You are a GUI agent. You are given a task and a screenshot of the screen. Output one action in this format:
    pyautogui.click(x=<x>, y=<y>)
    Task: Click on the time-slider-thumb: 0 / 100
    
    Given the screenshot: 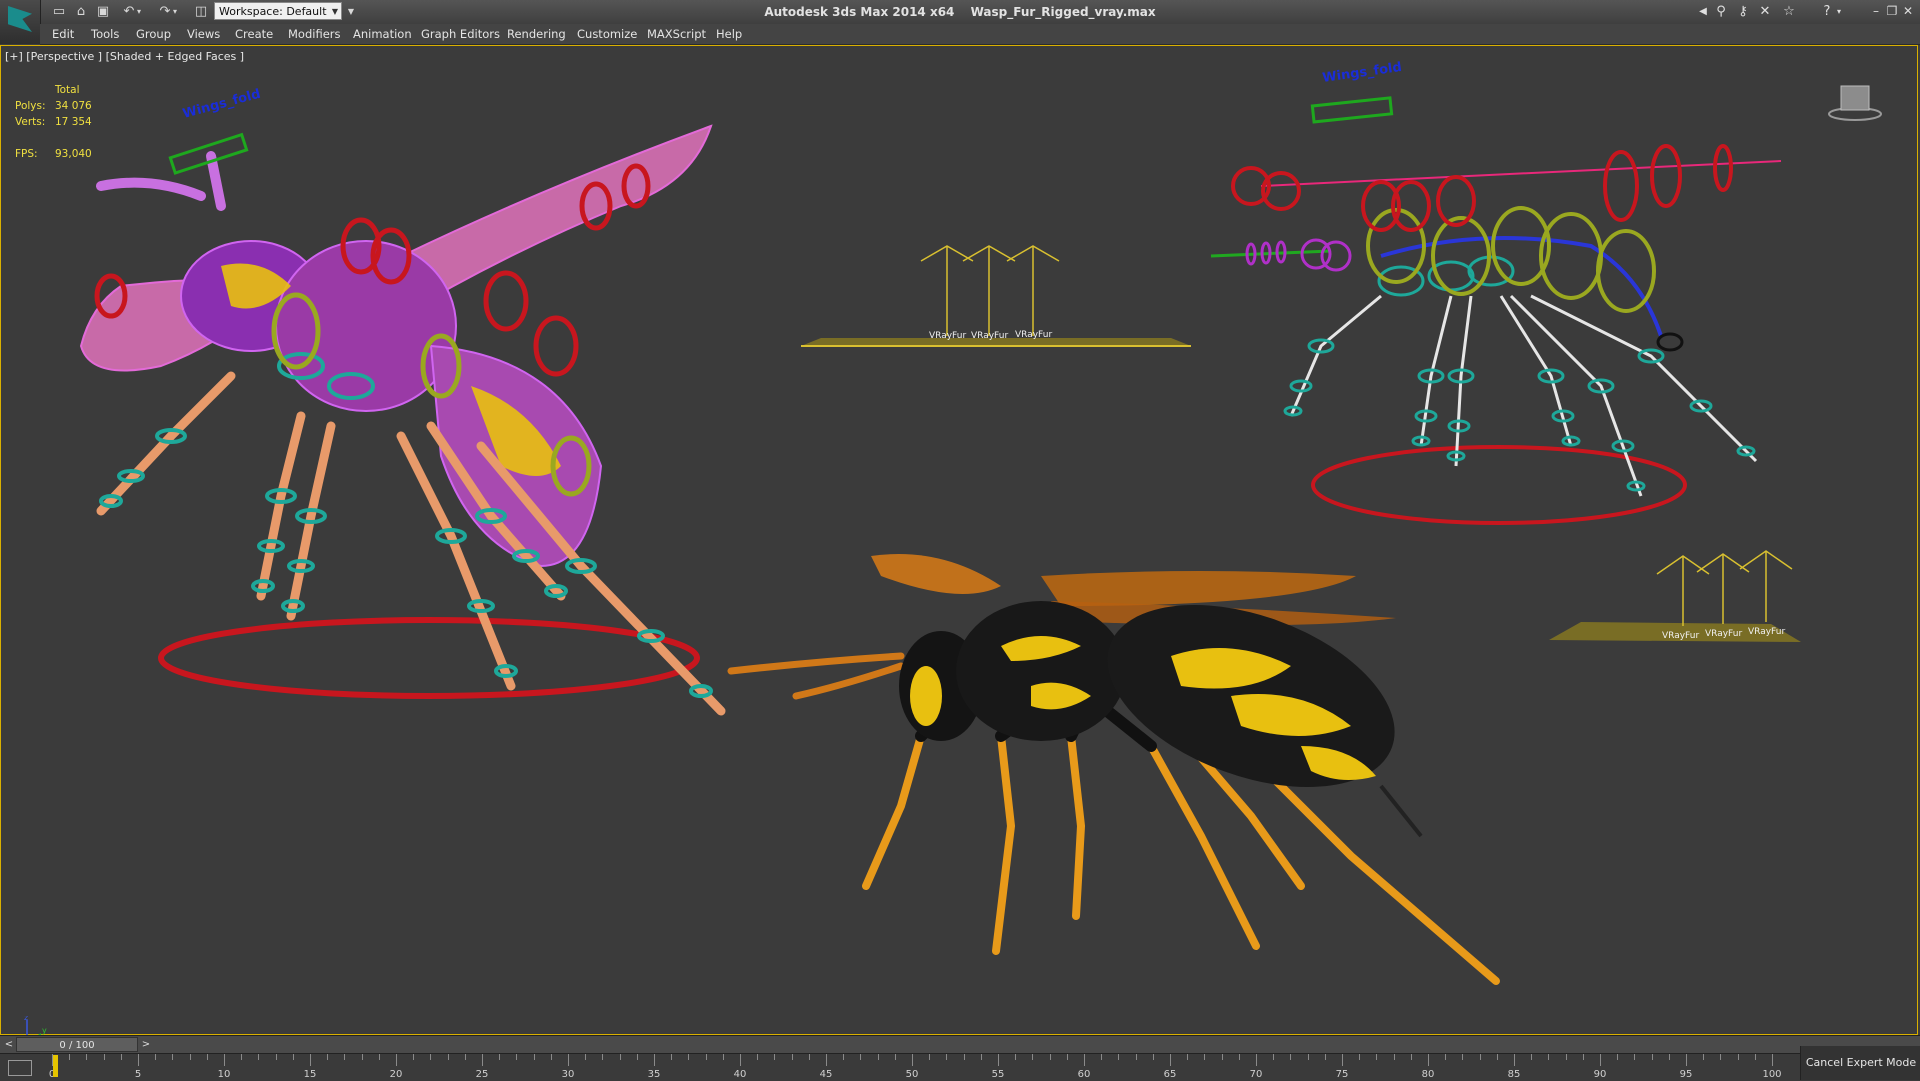 What is the action you would take?
    pyautogui.click(x=77, y=1044)
    